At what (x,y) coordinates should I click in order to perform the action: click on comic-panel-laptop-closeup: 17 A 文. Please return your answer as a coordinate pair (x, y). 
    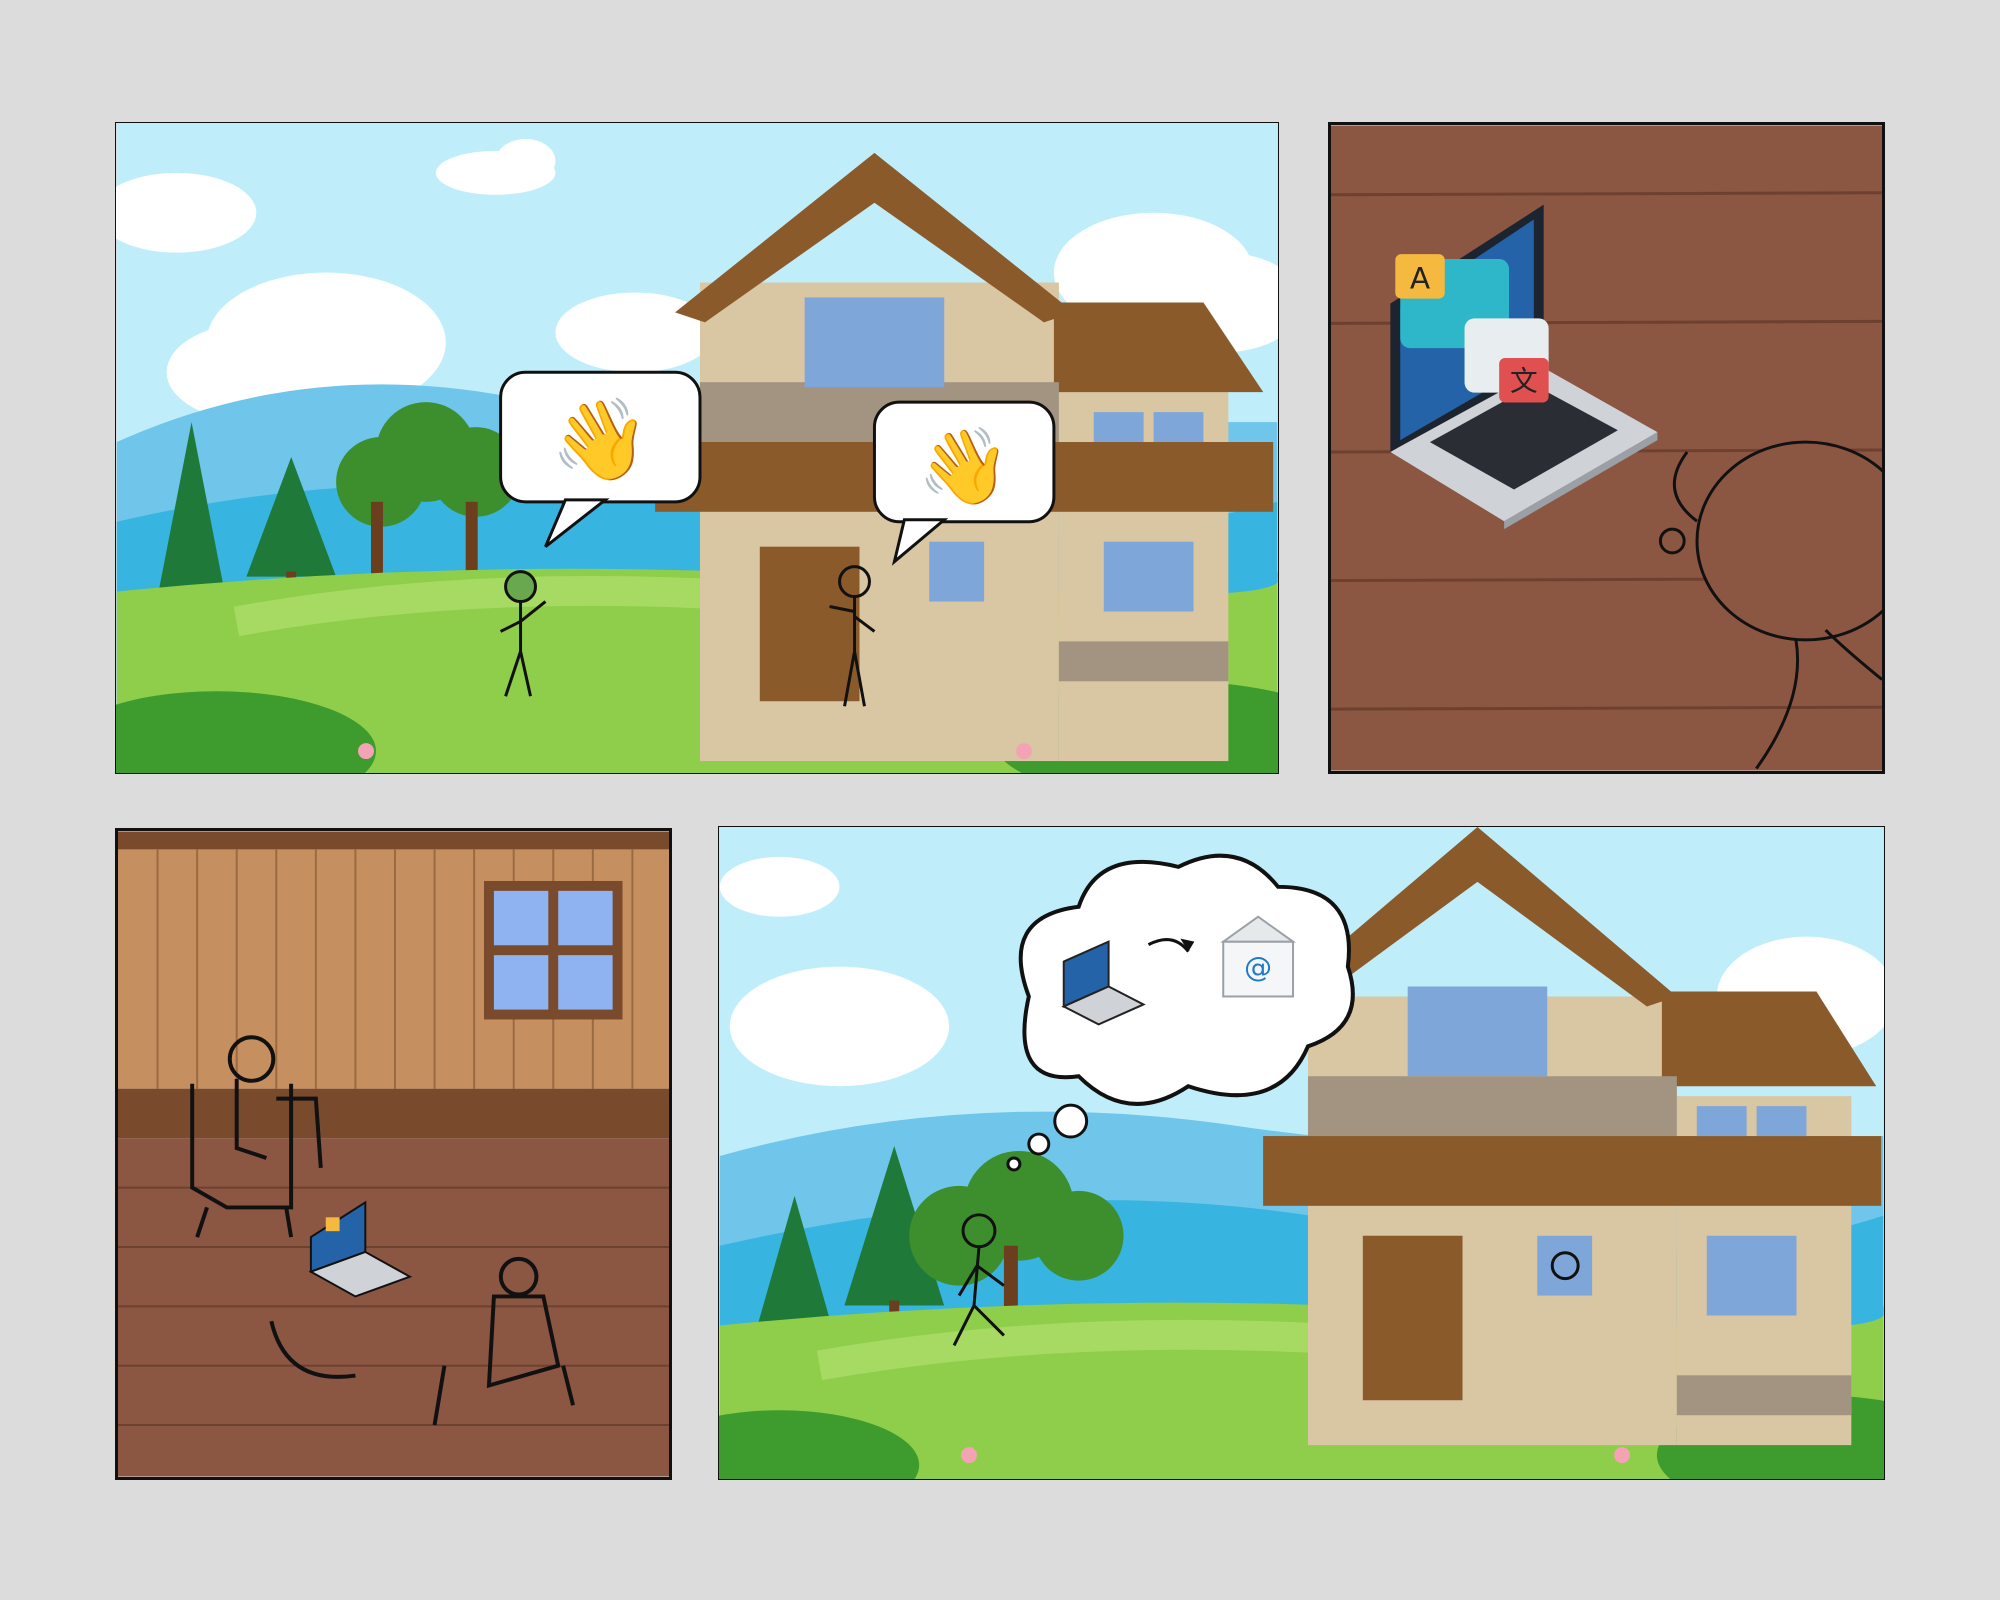
    Looking at the image, I should click on (1606, 448).